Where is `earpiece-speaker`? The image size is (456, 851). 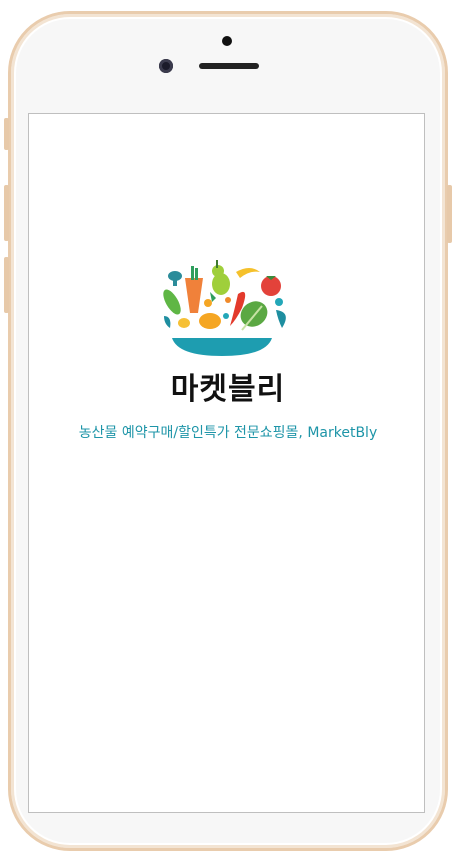 earpiece-speaker is located at coordinates (229, 66).